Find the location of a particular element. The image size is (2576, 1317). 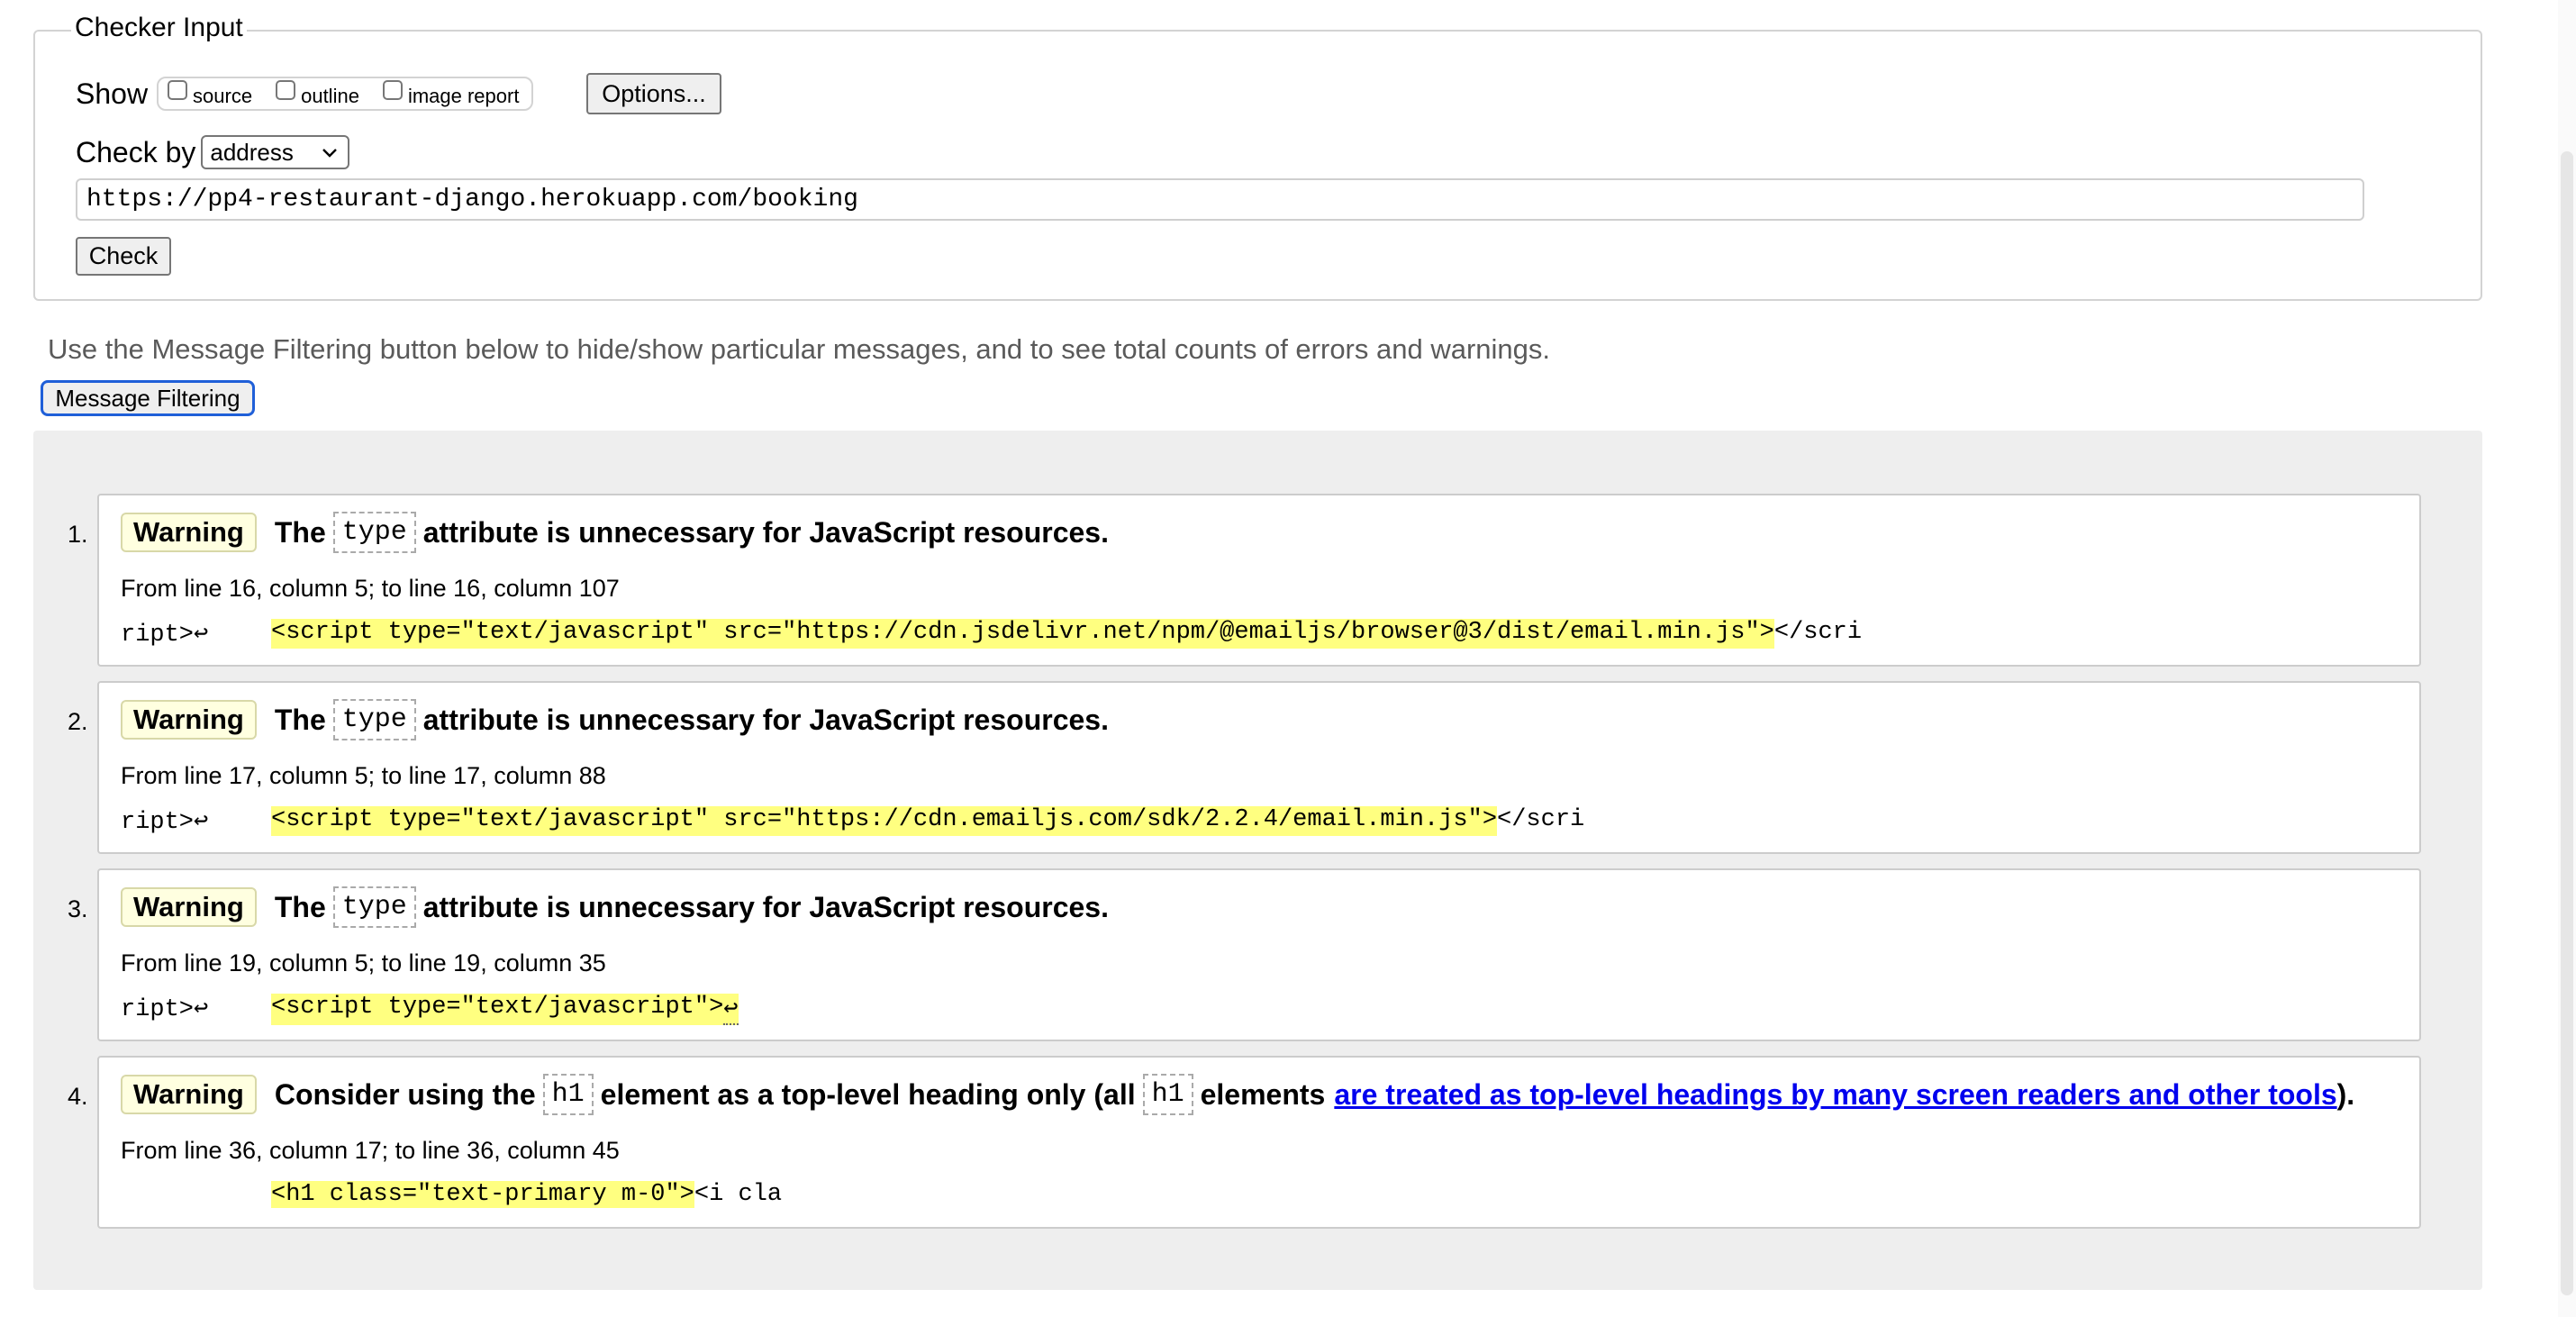

message-number: 1. is located at coordinates (78, 534).